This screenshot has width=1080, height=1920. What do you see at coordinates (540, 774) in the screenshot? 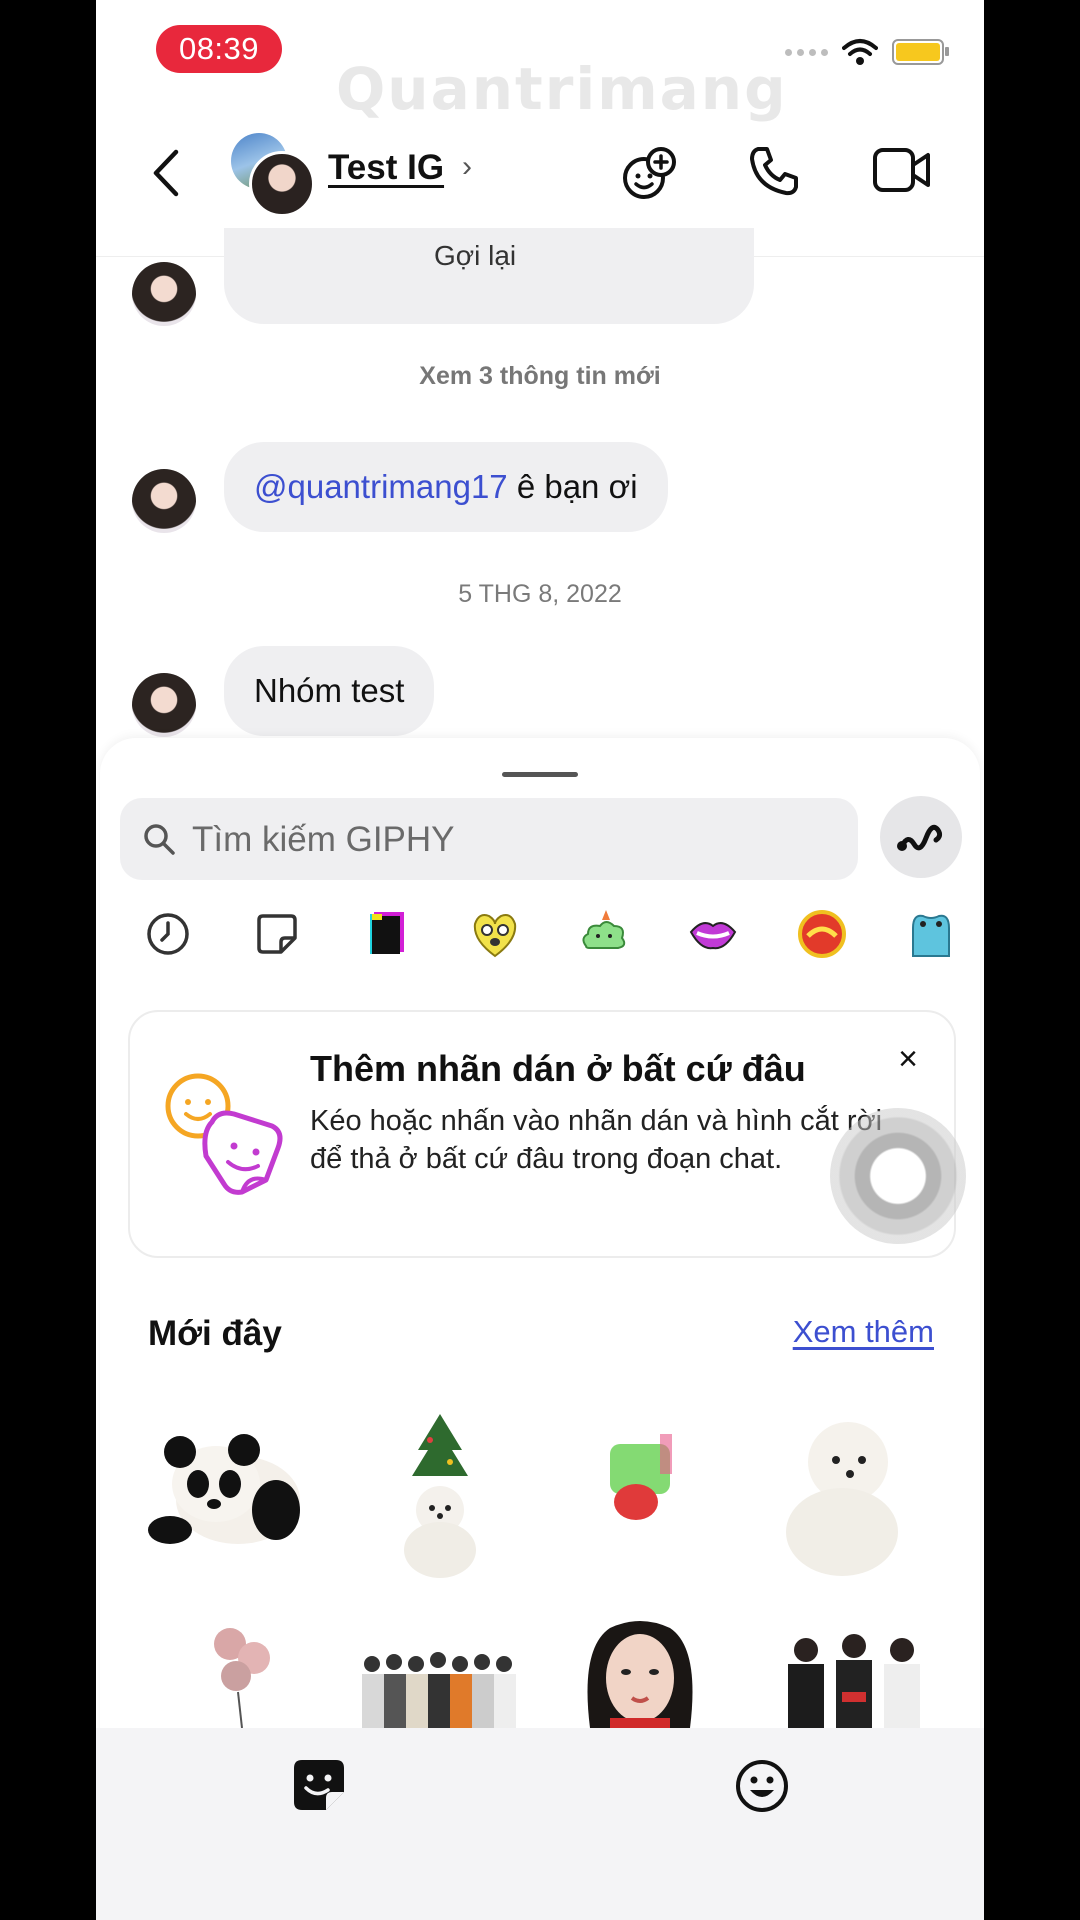
I see `drag-handle` at bounding box center [540, 774].